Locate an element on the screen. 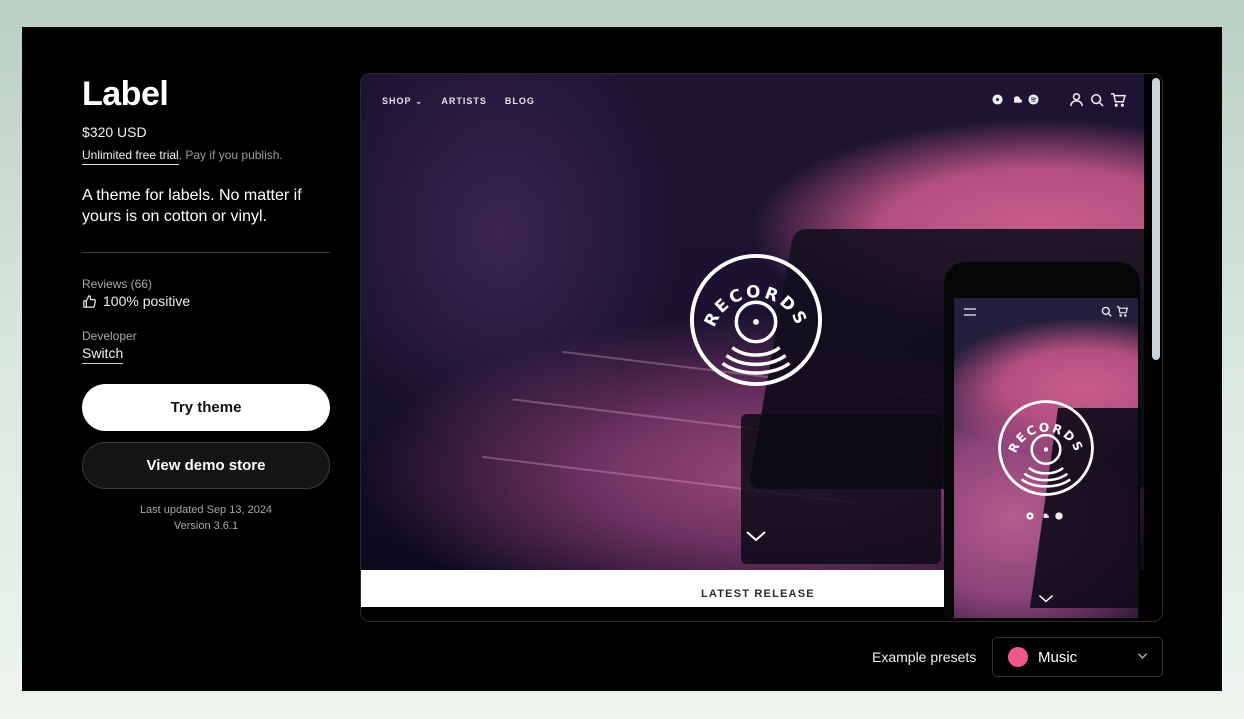  mobile-scroll-down-chevron-icon is located at coordinates (1046, 598).